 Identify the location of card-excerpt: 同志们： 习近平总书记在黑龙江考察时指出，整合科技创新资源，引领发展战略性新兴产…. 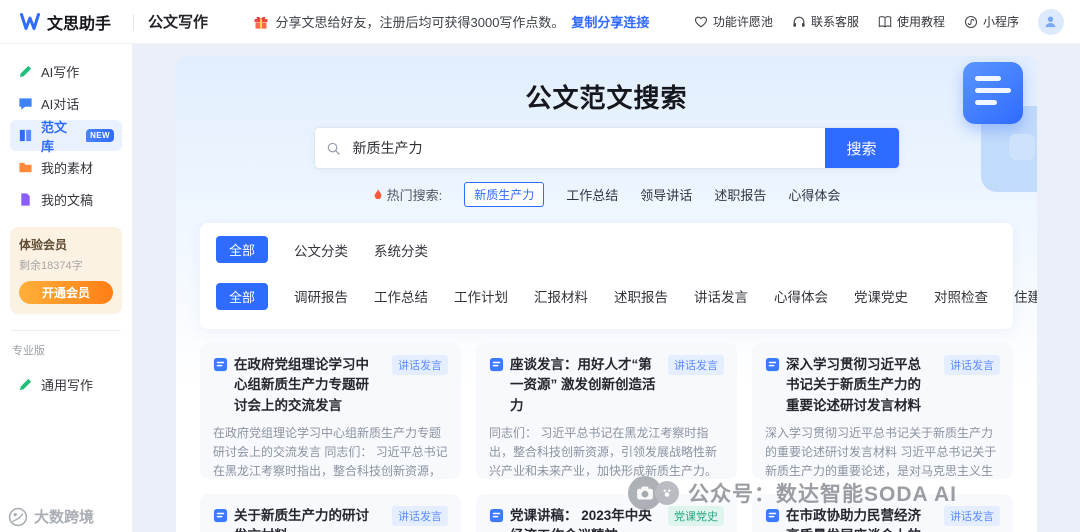
(603, 452).